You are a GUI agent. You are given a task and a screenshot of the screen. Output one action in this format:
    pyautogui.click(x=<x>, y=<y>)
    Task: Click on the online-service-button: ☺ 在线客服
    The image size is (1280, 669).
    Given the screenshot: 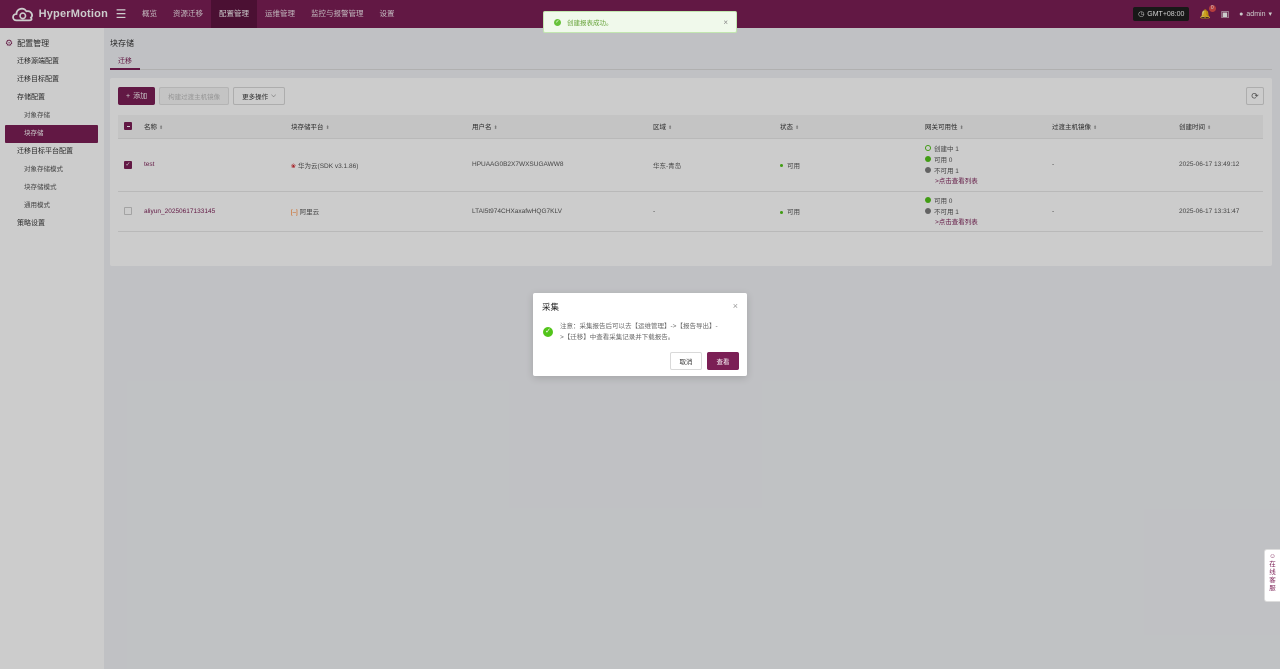 What is the action you would take?
    pyautogui.click(x=1272, y=575)
    